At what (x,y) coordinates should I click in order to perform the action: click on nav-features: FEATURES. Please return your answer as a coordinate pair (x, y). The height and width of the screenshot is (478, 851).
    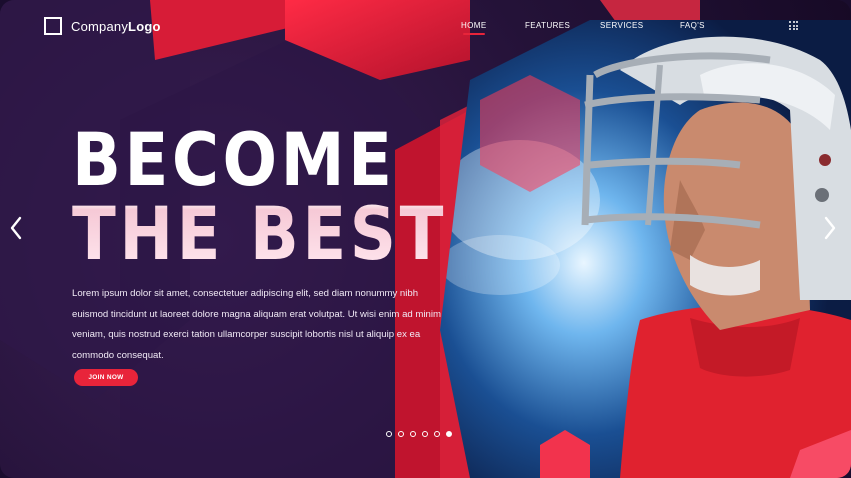
    Looking at the image, I should click on (547, 25).